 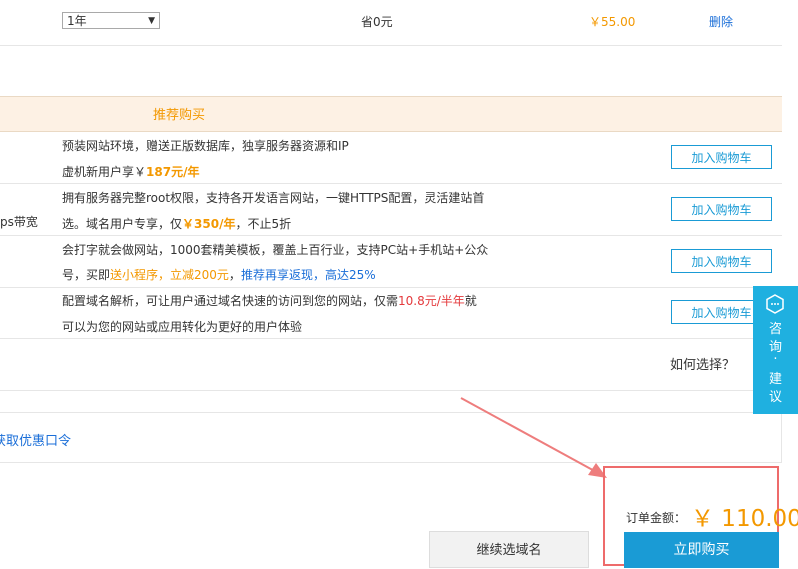 What do you see at coordinates (182, 327) in the screenshot?
I see `recommend-item-4-desc-2: 可以为您的网站或应用转化为更好的用户体验` at bounding box center [182, 327].